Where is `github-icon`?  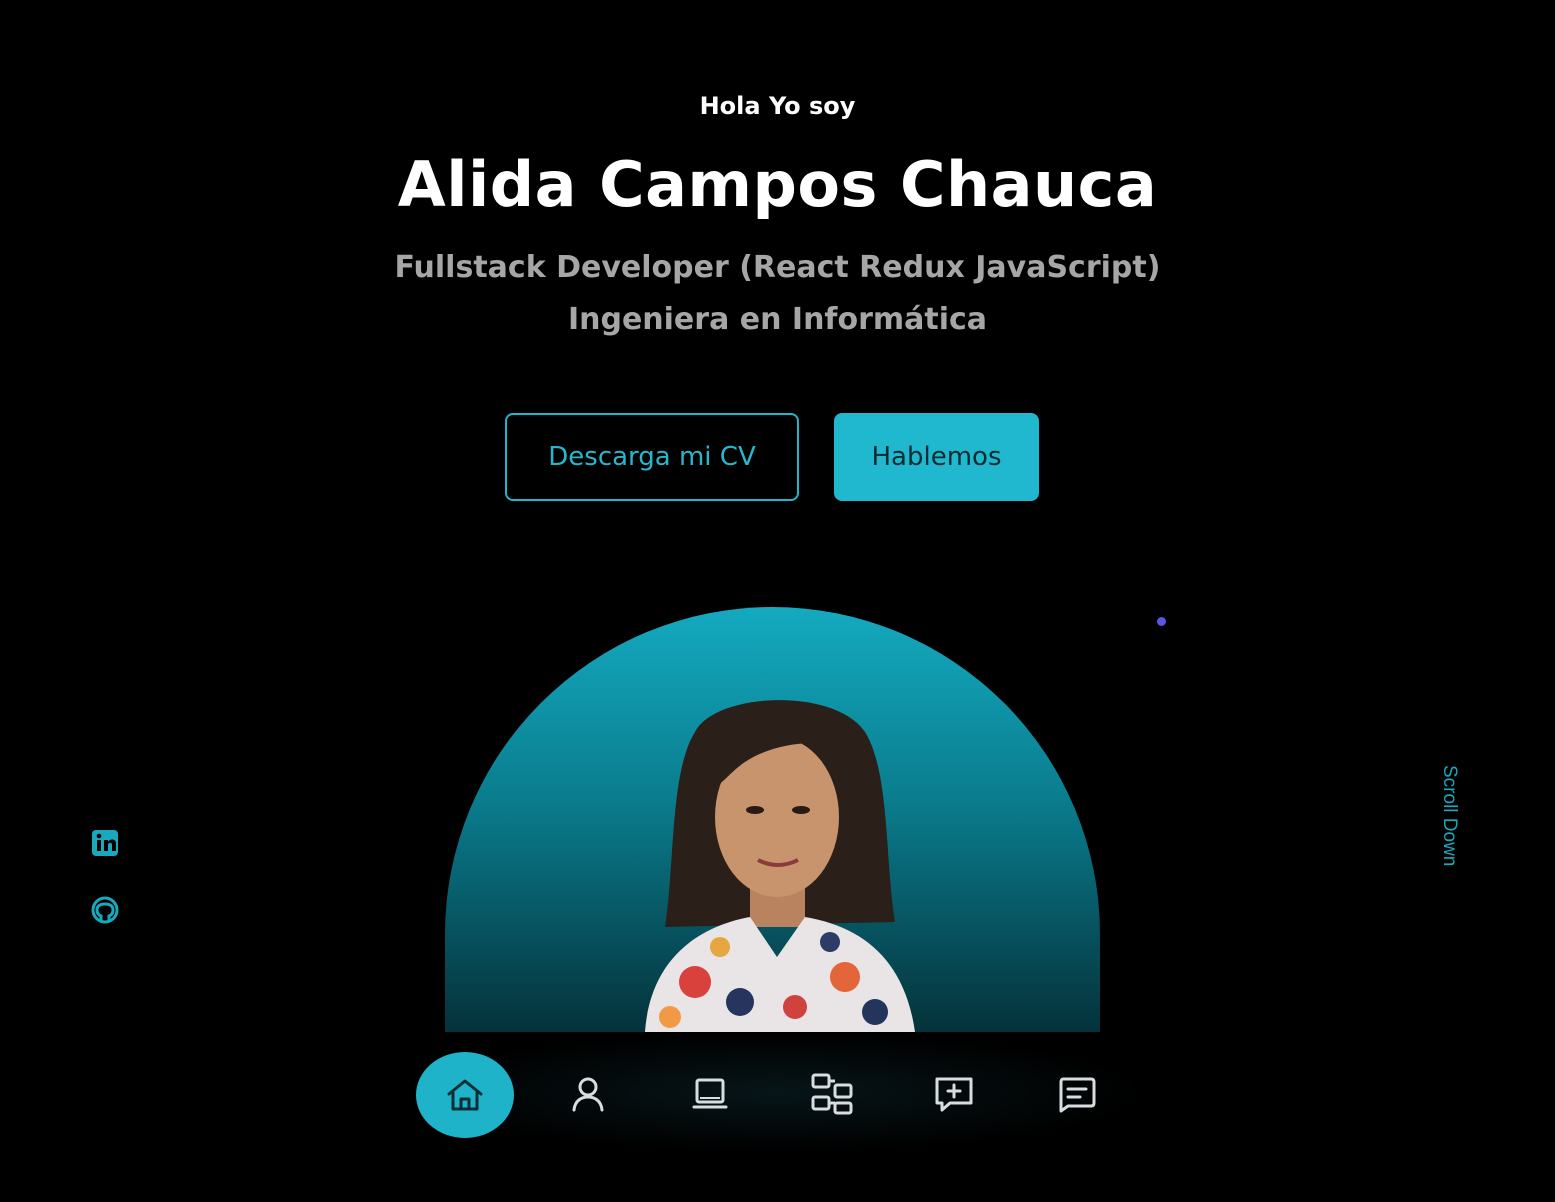
github-icon is located at coordinates (105, 910).